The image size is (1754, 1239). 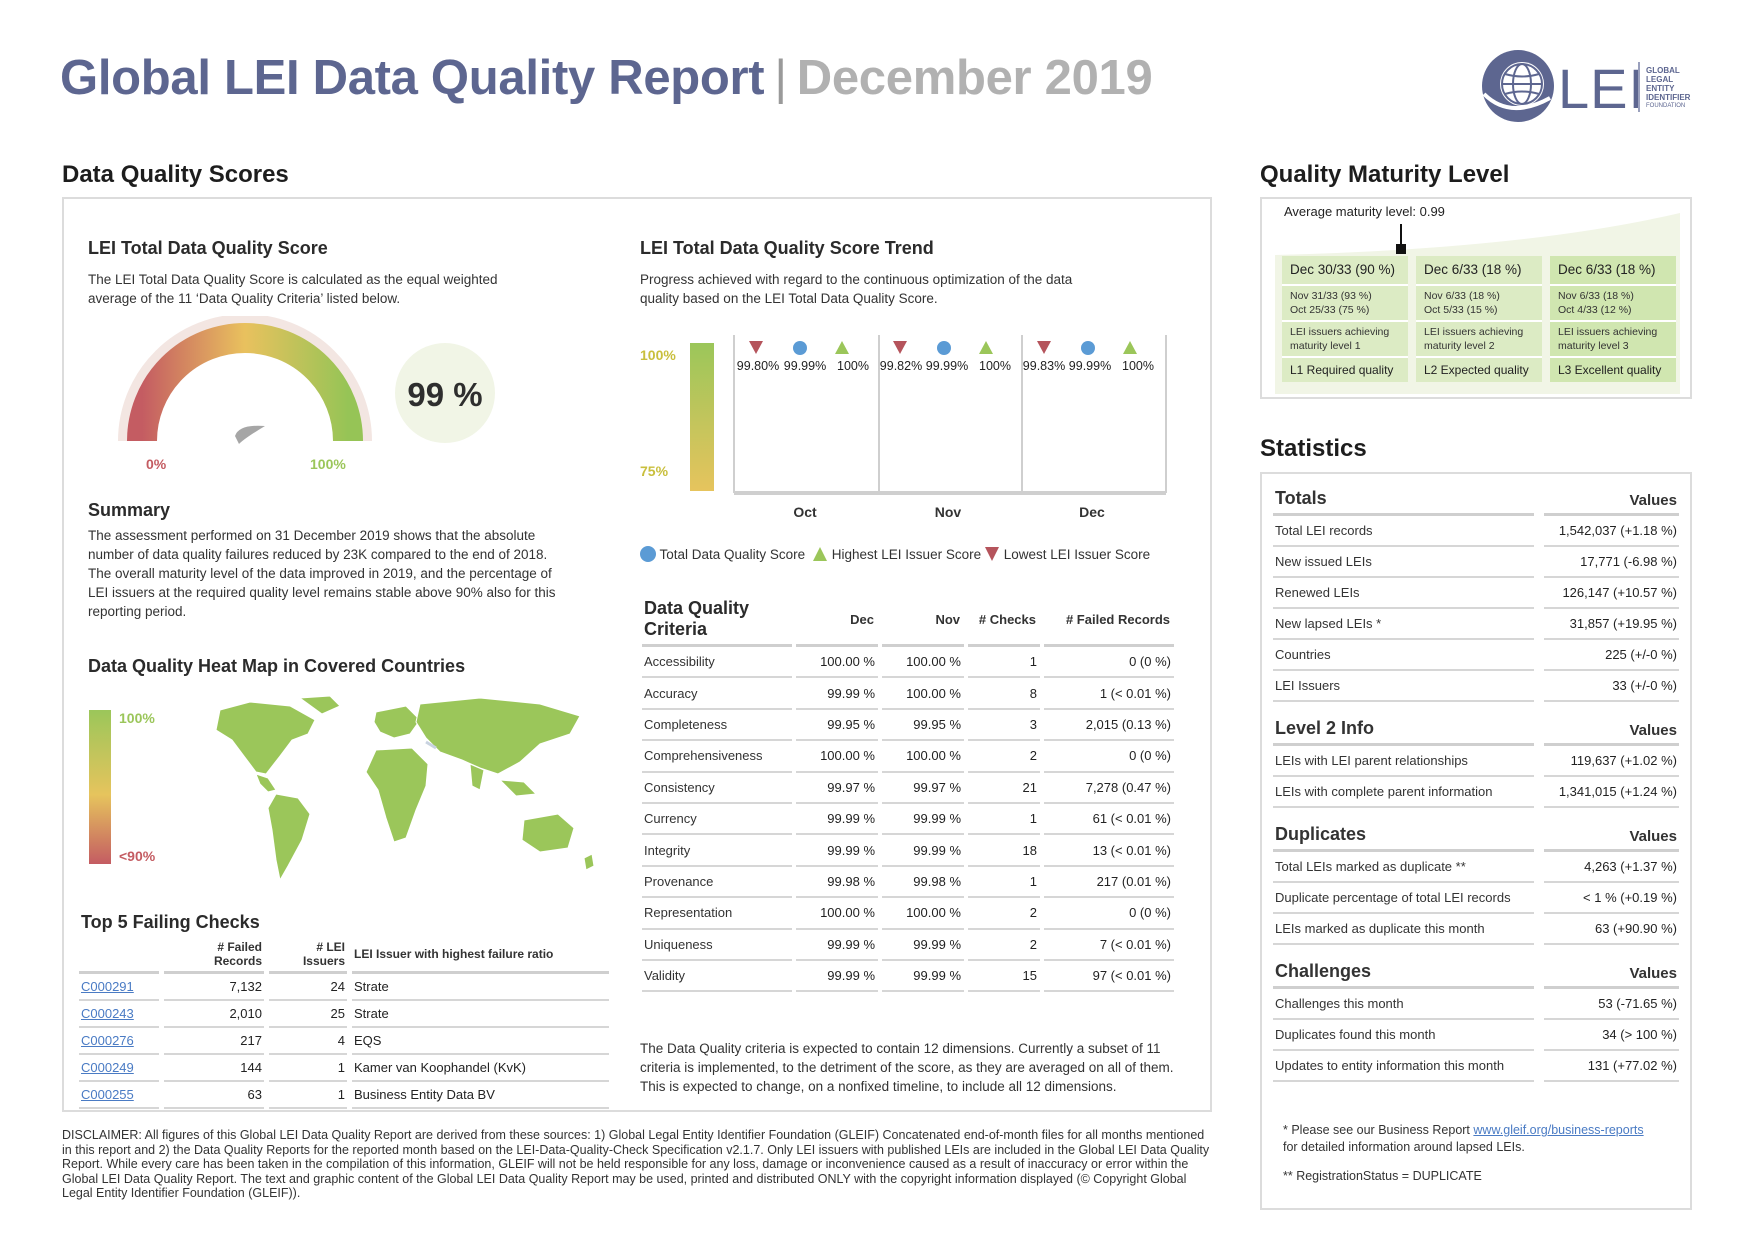 What do you see at coordinates (308, 1014) in the screenshot?
I see `lei-issuers-count: 25` at bounding box center [308, 1014].